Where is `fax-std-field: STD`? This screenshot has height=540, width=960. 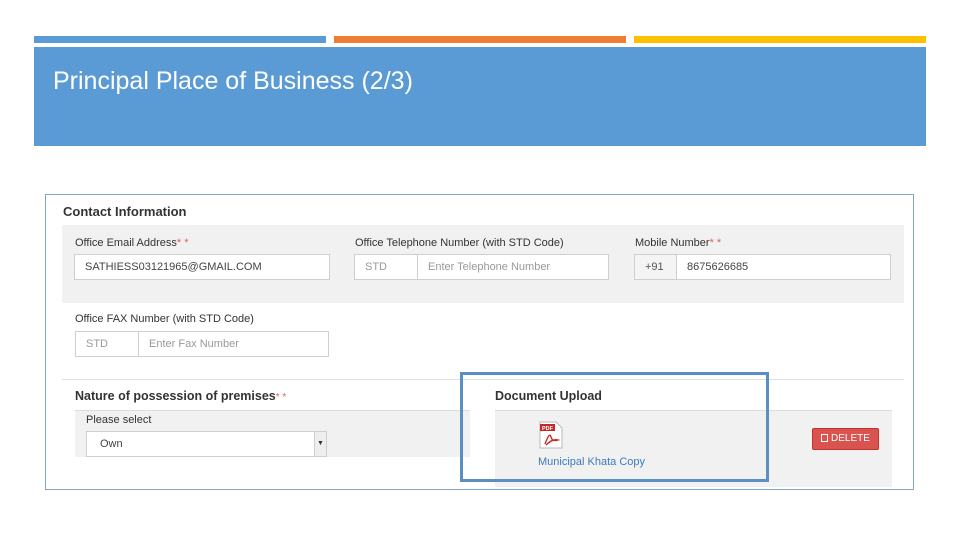
fax-std-field: STD is located at coordinates (107, 344).